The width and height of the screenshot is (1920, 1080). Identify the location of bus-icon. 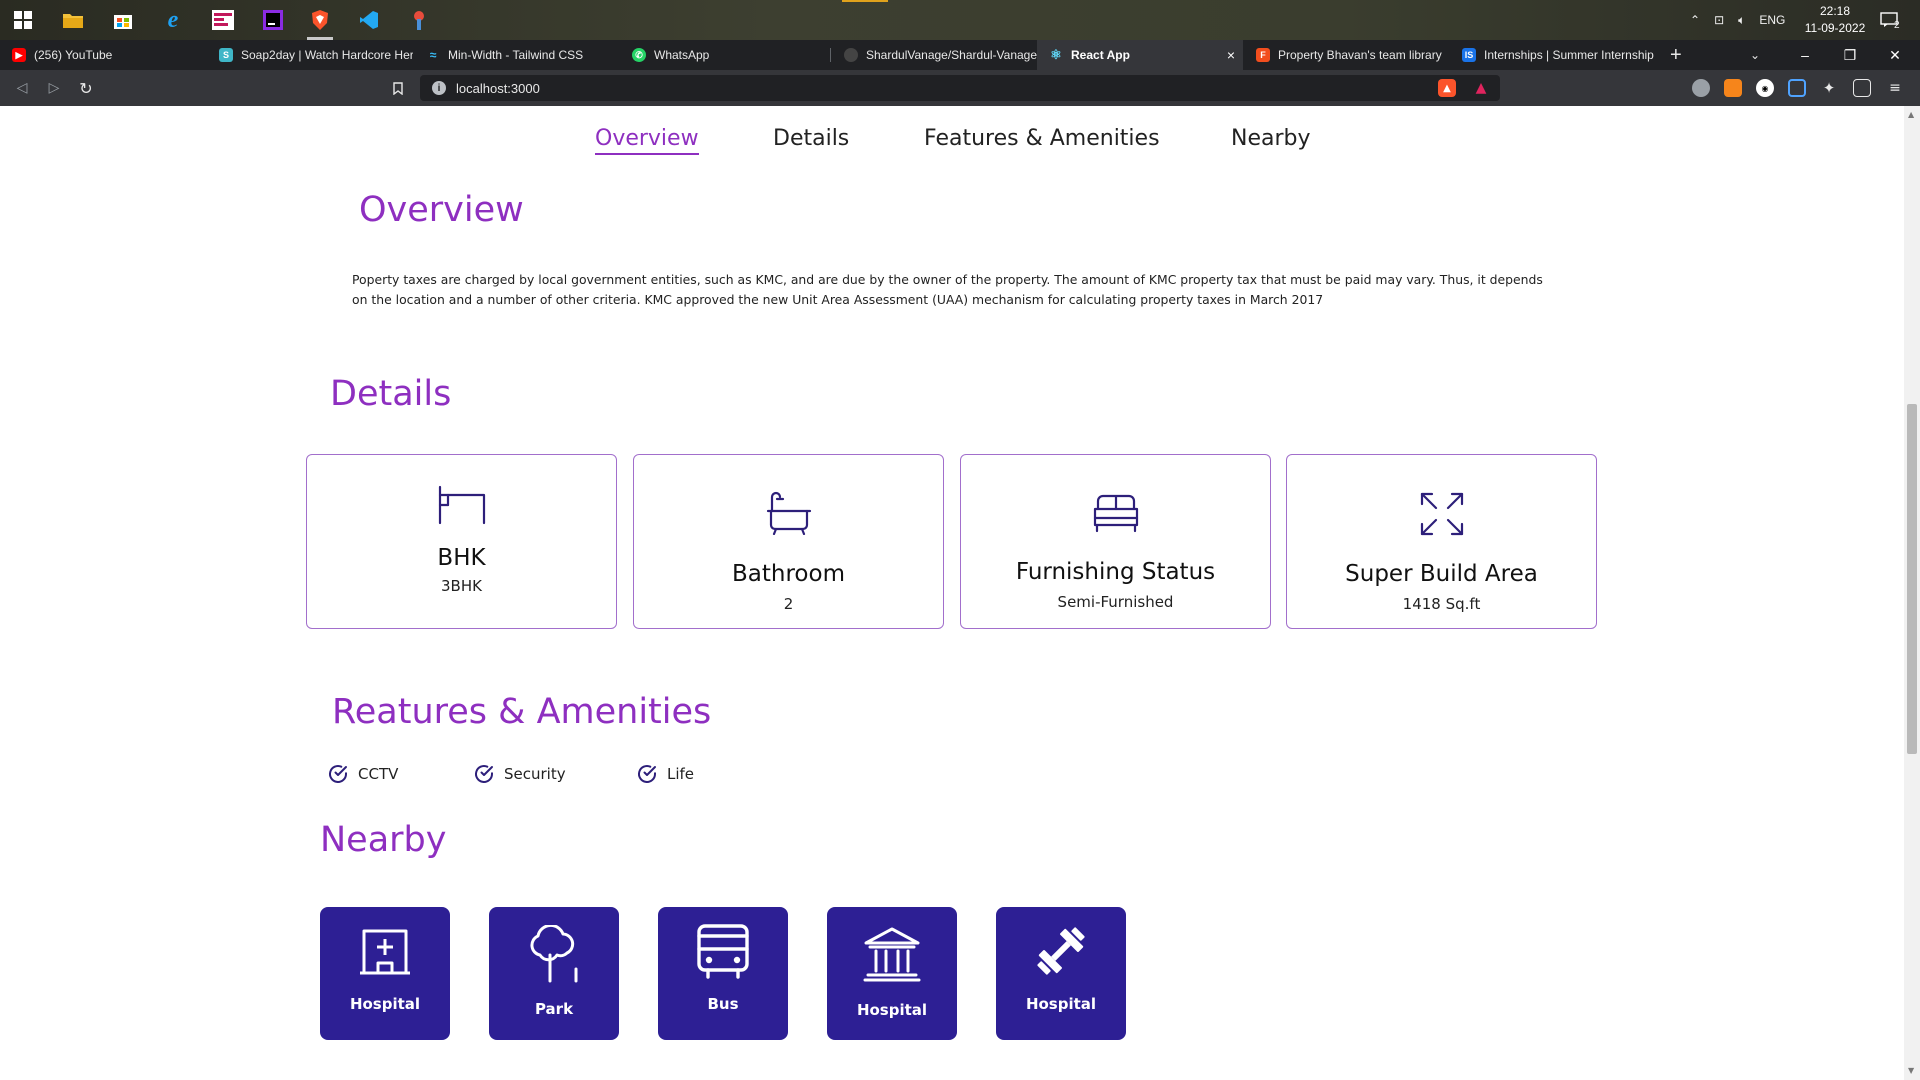
(723, 951).